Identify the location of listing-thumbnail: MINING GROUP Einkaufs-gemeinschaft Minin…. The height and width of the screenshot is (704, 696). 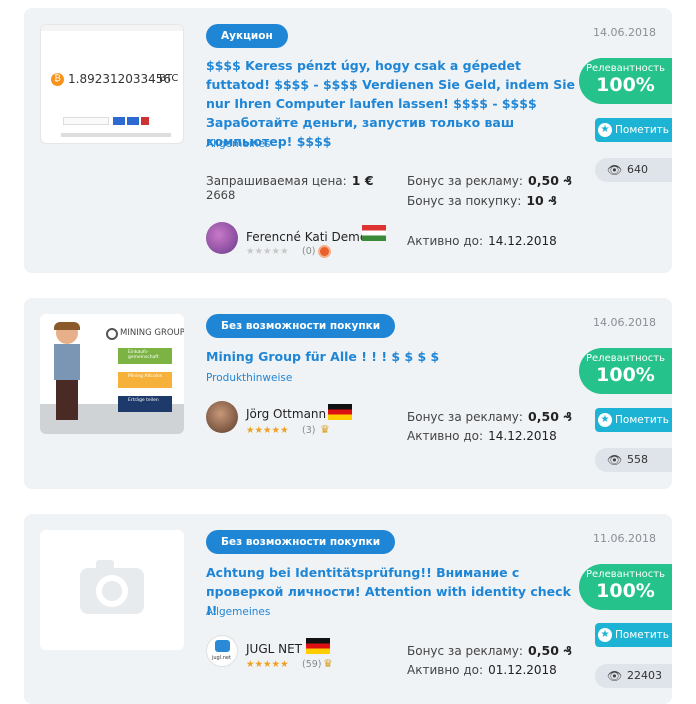
(112, 374).